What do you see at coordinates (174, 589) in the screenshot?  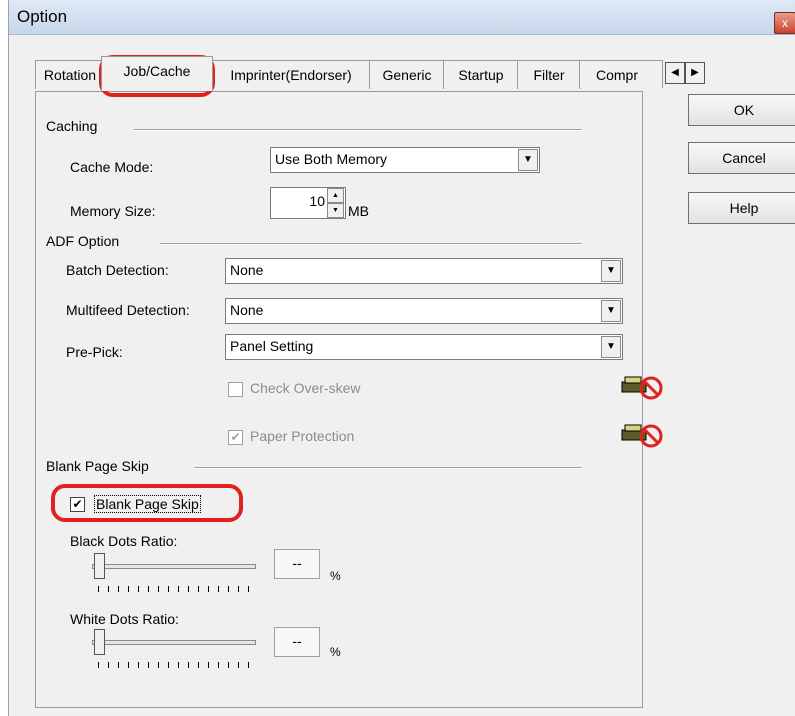 I see `black-dots-ticks` at bounding box center [174, 589].